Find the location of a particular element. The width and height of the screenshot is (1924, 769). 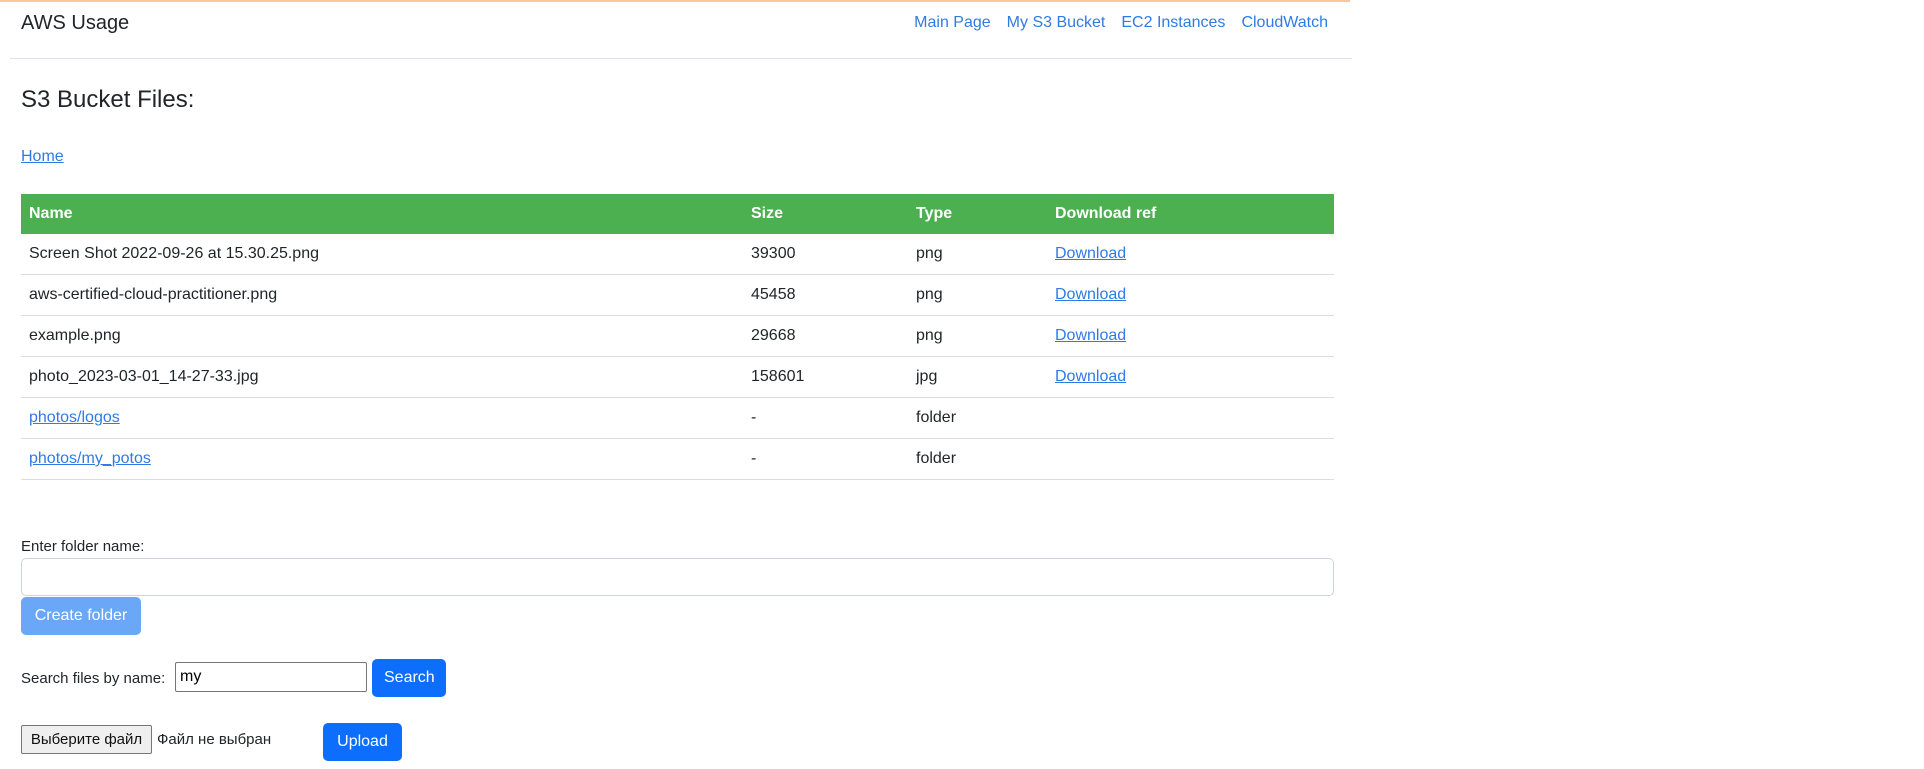

folder-link: photos/my_potos is located at coordinates (90, 458).